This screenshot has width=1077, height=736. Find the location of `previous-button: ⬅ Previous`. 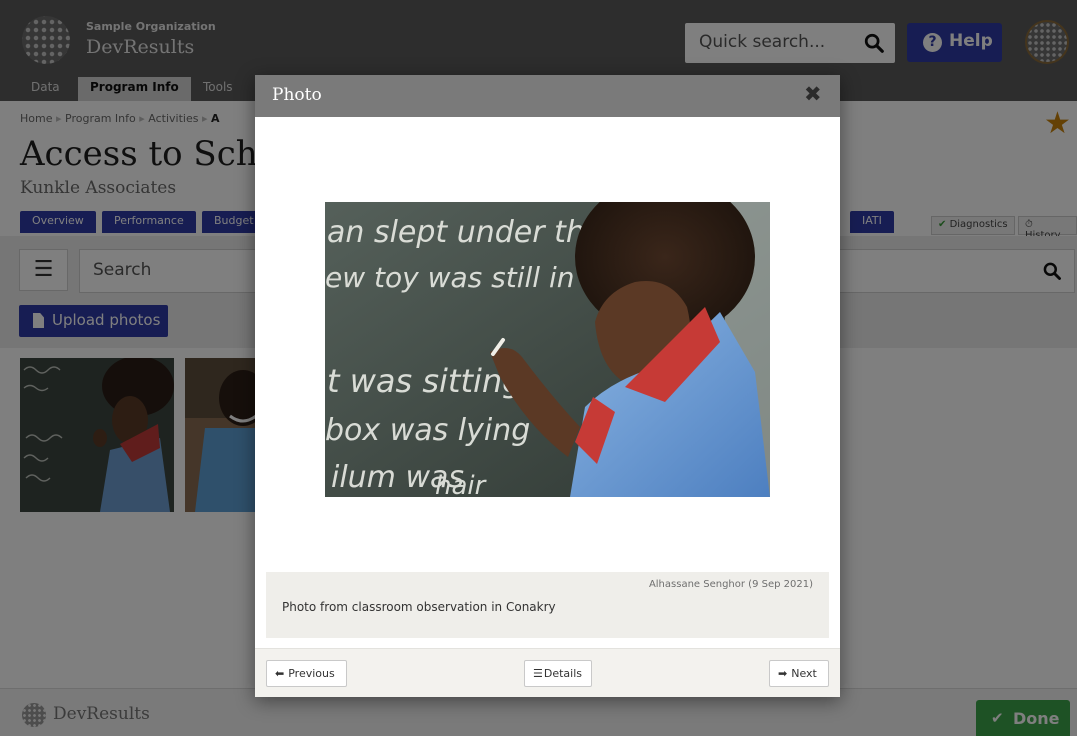

previous-button: ⬅ Previous is located at coordinates (306, 673).